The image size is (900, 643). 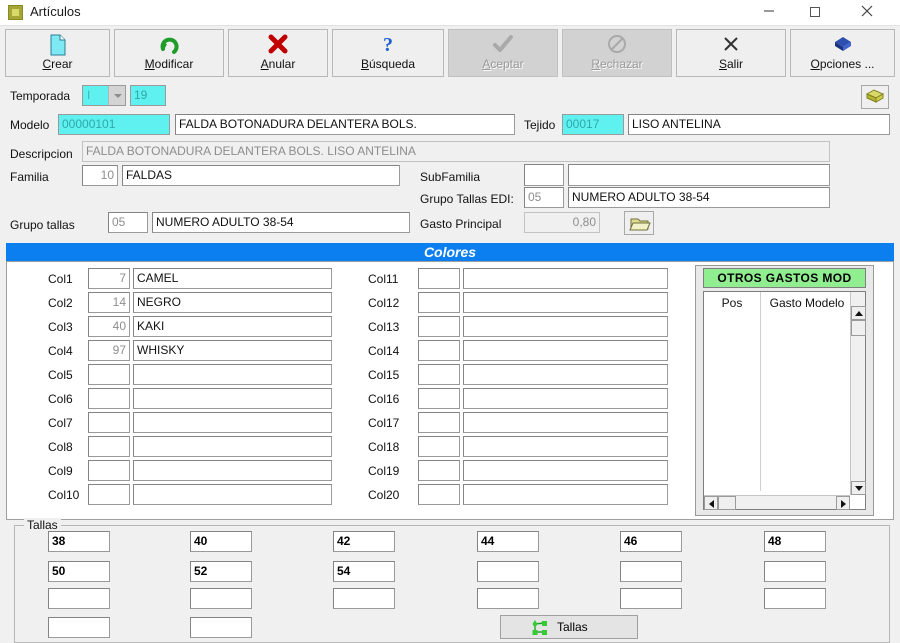 I want to click on talla-input: 54, so click(x=364, y=571).